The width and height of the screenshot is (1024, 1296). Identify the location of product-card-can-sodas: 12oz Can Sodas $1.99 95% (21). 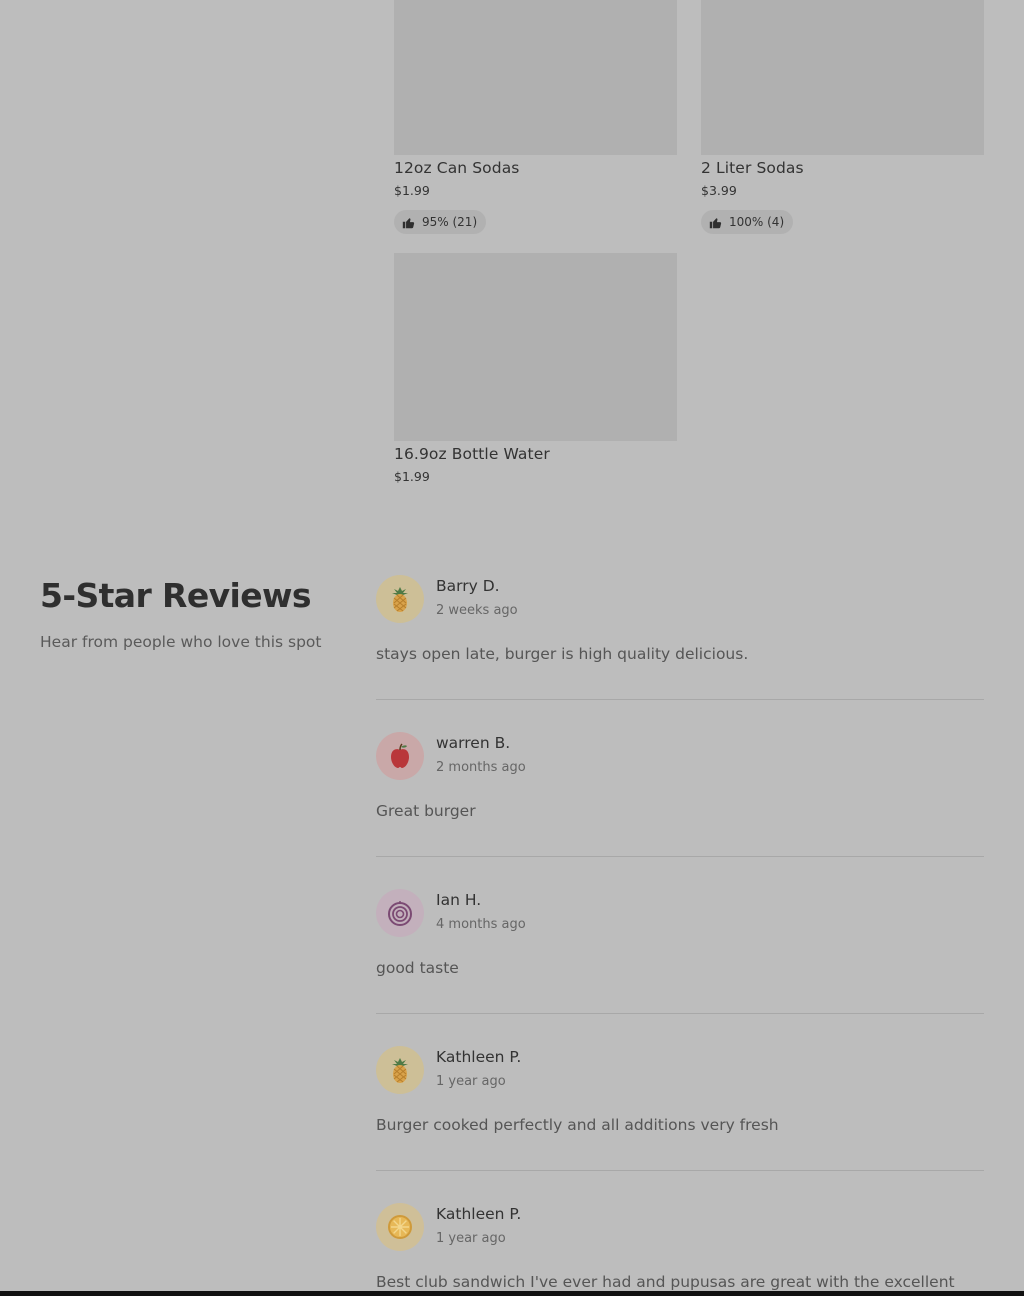
(535, 117).